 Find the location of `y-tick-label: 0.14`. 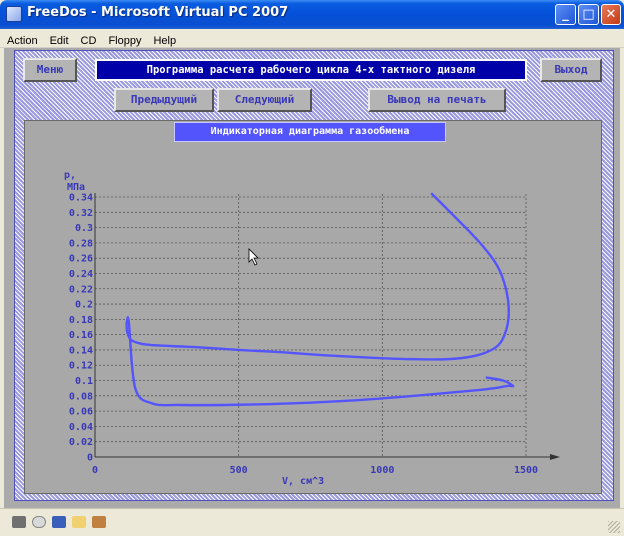

y-tick-label: 0.14 is located at coordinates (81, 350).